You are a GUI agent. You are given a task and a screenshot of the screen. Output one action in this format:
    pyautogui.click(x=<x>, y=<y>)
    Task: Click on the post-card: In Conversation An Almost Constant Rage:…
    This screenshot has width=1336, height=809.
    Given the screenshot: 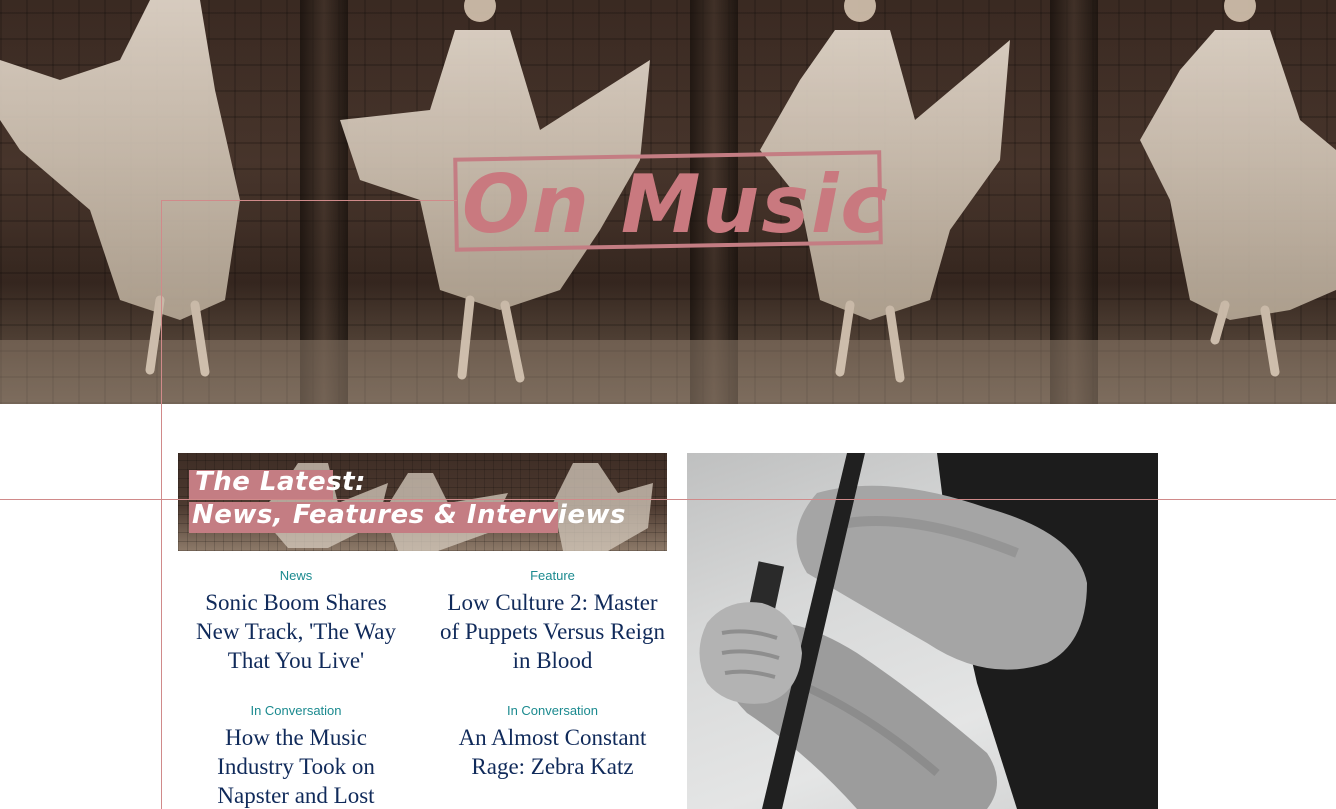 What is the action you would take?
    pyautogui.click(x=552, y=741)
    